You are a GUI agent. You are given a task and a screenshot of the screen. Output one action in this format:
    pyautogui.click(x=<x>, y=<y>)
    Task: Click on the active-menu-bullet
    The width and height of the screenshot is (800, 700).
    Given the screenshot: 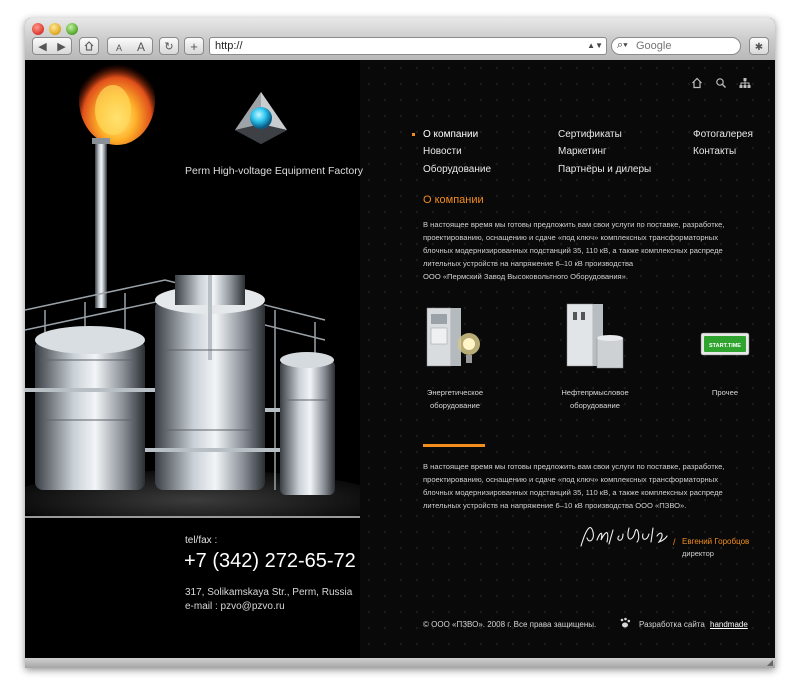 What is the action you would take?
    pyautogui.click(x=413, y=134)
    